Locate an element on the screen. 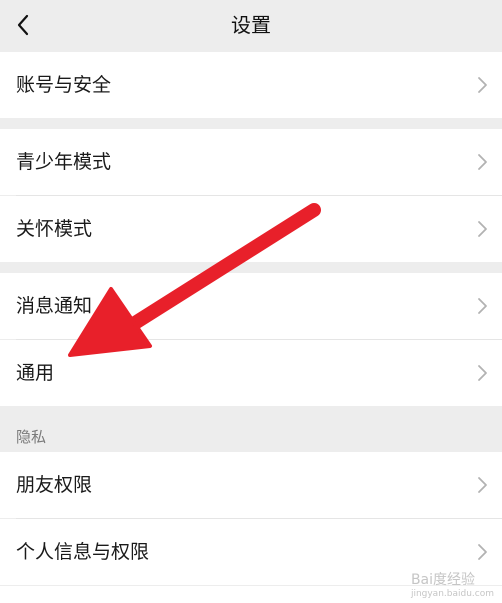 This screenshot has width=502, height=603. settings-item-label: 消息通知 is located at coordinates (54, 306).